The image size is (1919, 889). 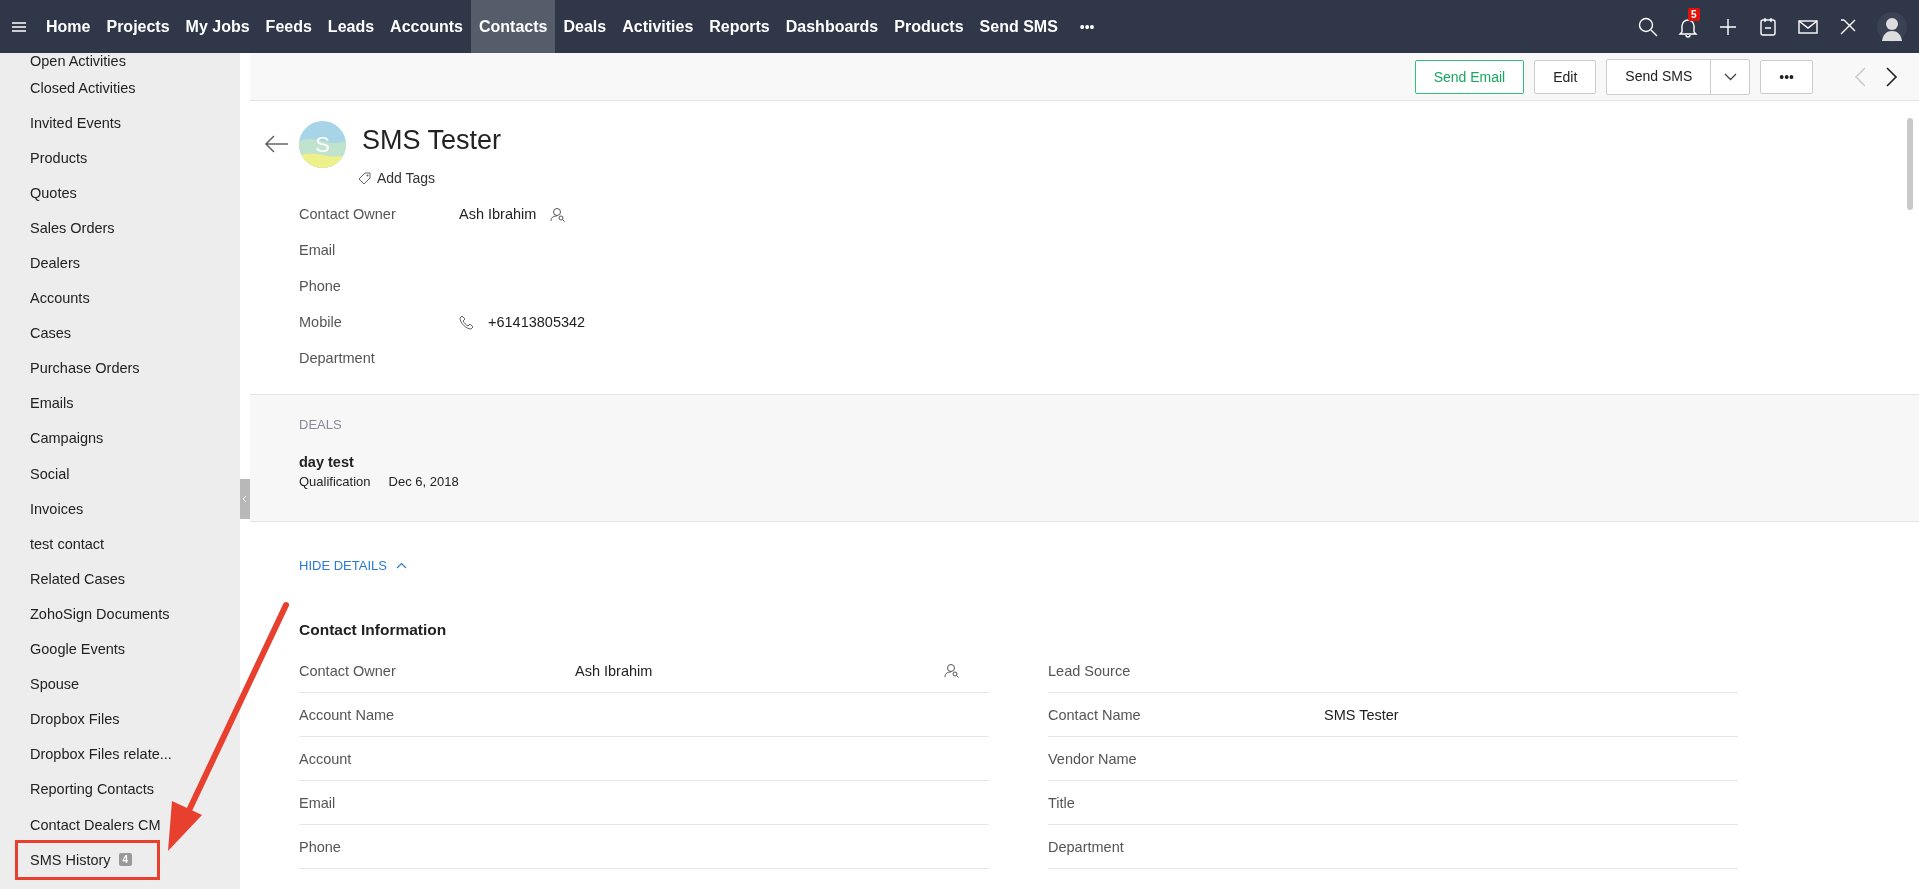 What do you see at coordinates (120, 368) in the screenshot?
I see `sidebar-item: Purchase Orders` at bounding box center [120, 368].